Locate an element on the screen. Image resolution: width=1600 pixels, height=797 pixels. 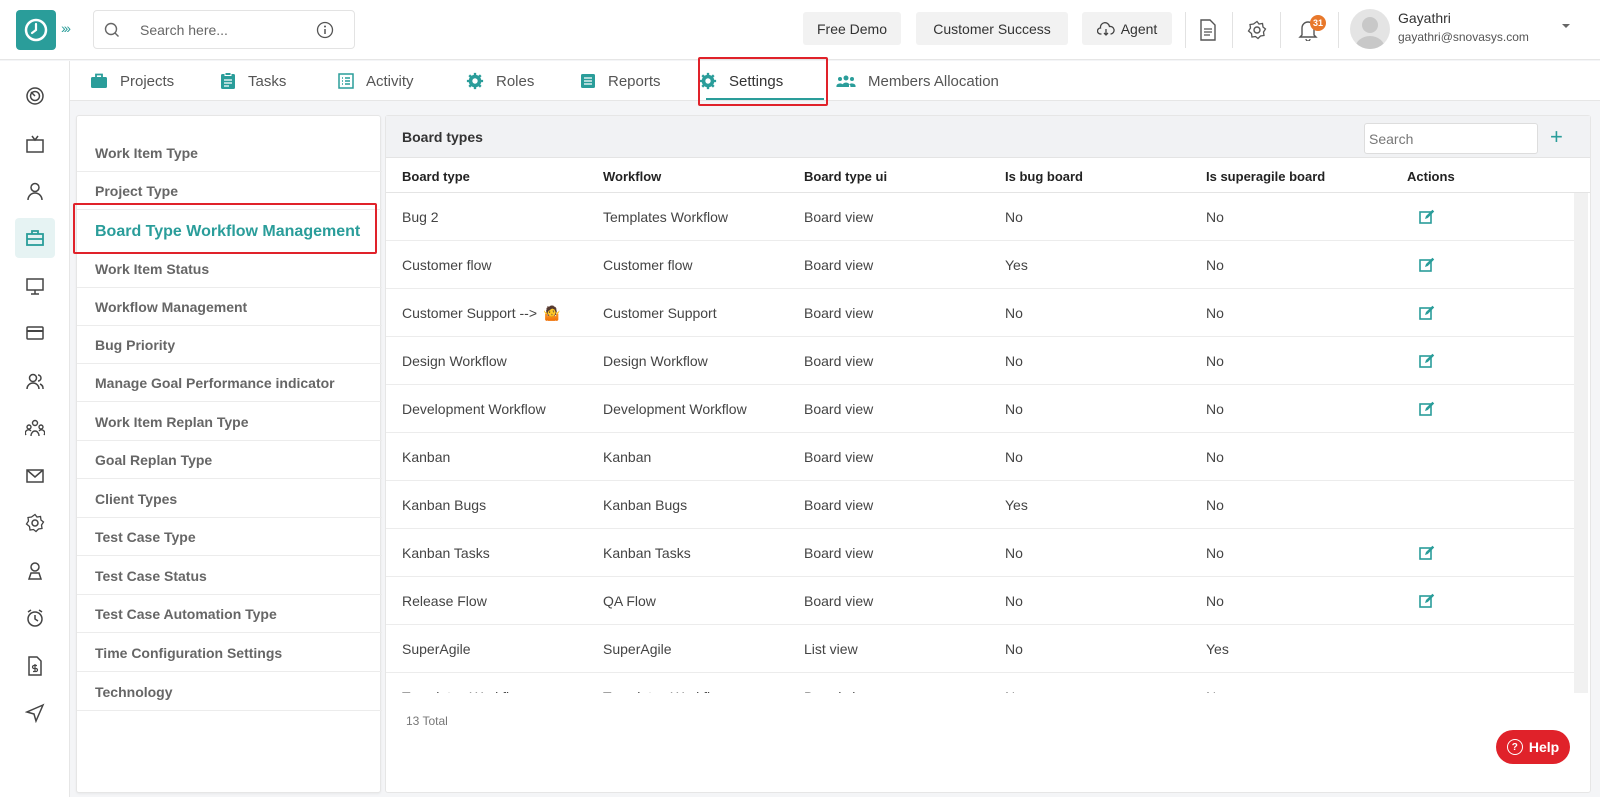
table-row: Kanban Bugs Kanban Bugs Board view Yes No is located at coordinates (981, 505).